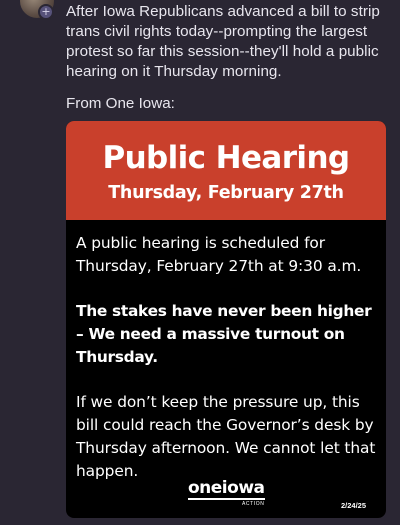  Describe the element at coordinates (226, 193) in the screenshot. I see `card-subtitle: Thursday, February 27th` at that location.